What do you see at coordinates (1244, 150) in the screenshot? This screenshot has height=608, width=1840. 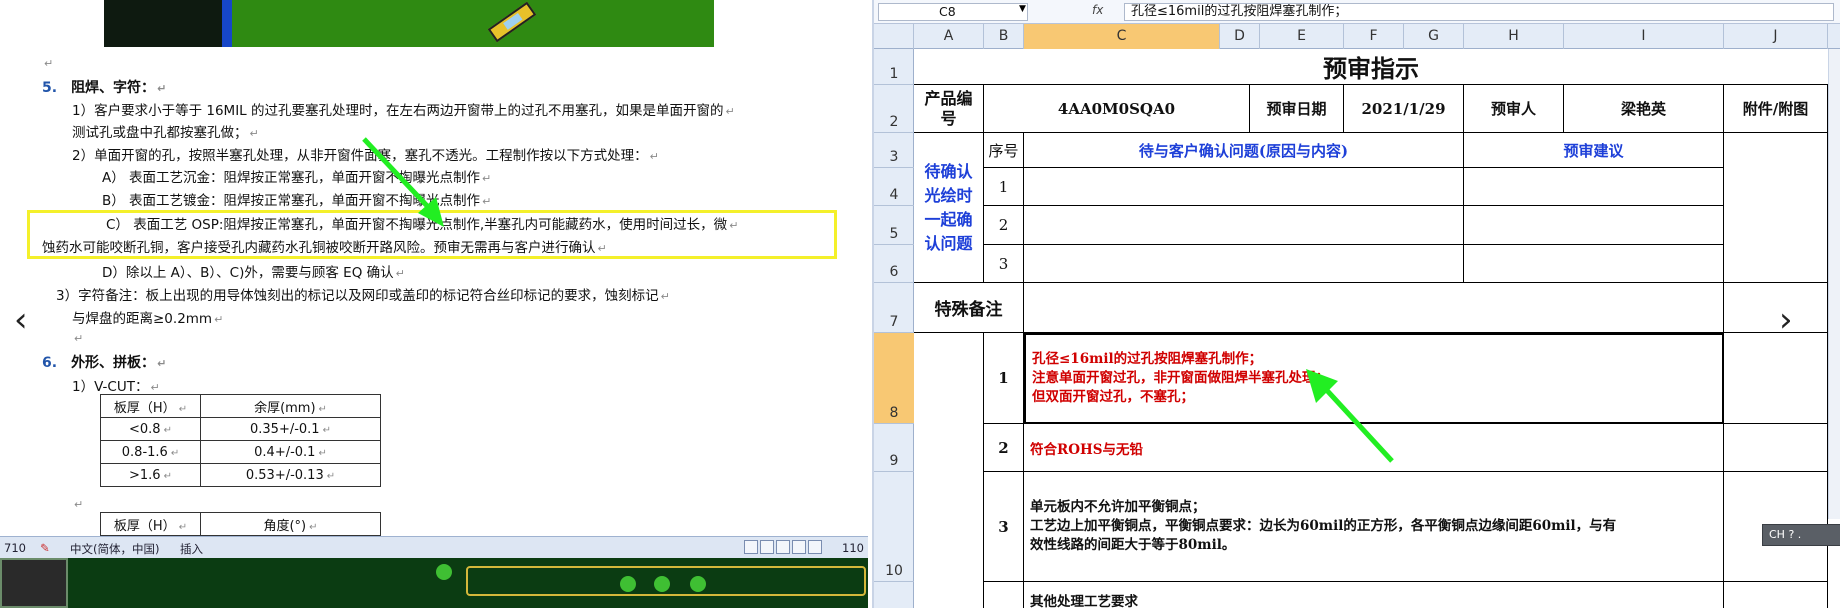 I see `issue-header: 待与客户确认问题(原因与内容)` at bounding box center [1244, 150].